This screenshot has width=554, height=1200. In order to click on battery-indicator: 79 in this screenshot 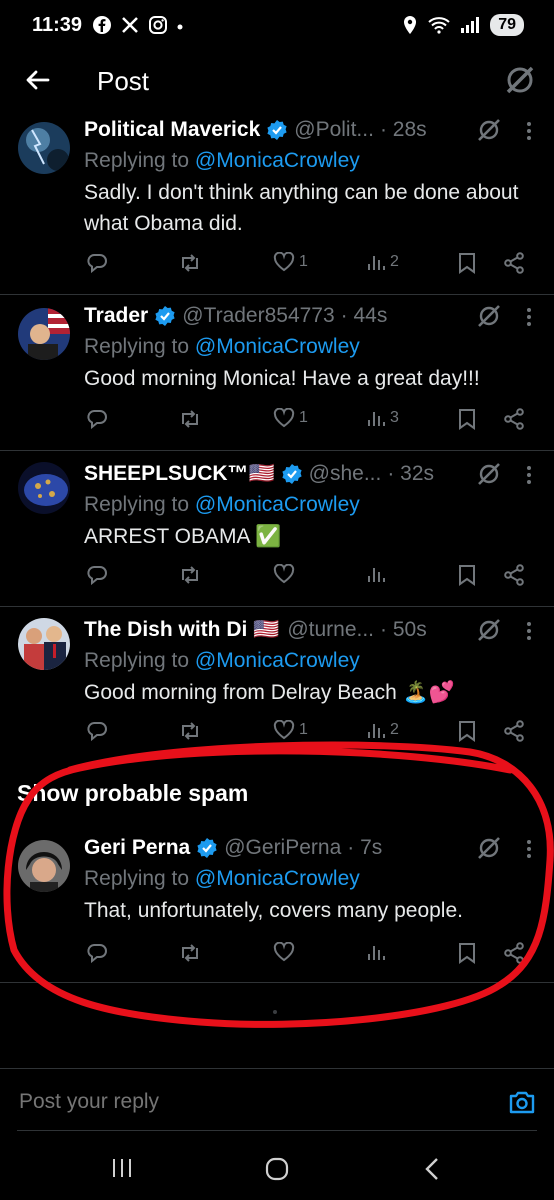, I will do `click(507, 25)`.